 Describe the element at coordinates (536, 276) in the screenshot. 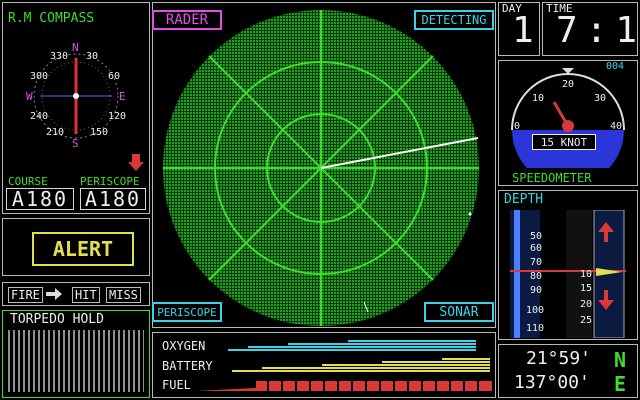

I see `depth-80: 80` at that location.